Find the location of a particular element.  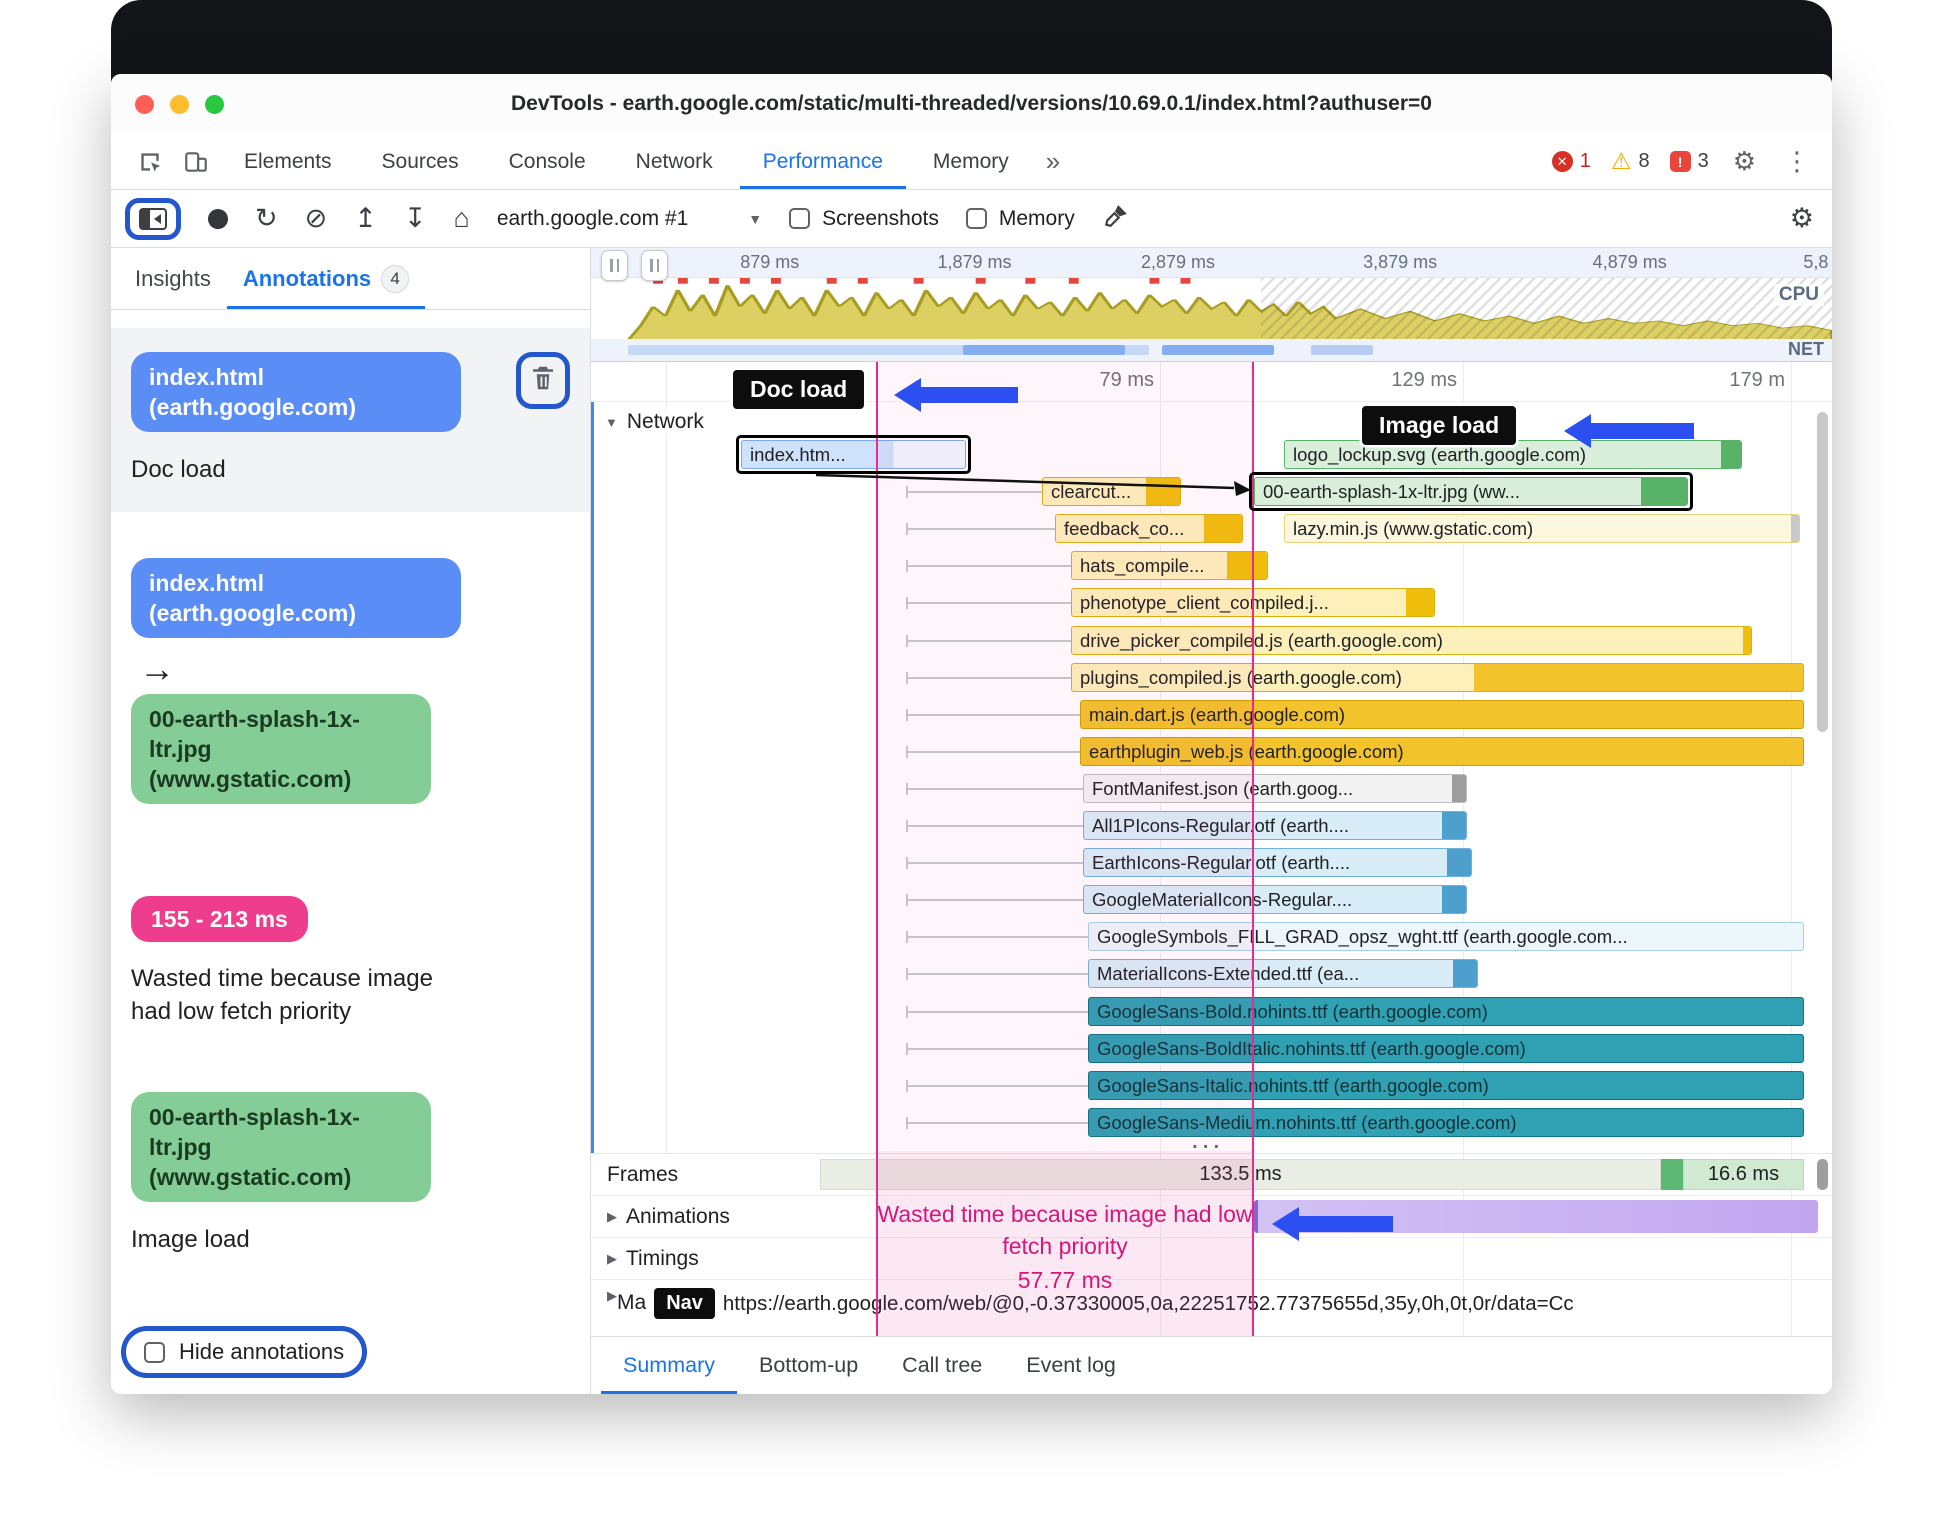

request-tail-segment is located at coordinates (1163, 491).